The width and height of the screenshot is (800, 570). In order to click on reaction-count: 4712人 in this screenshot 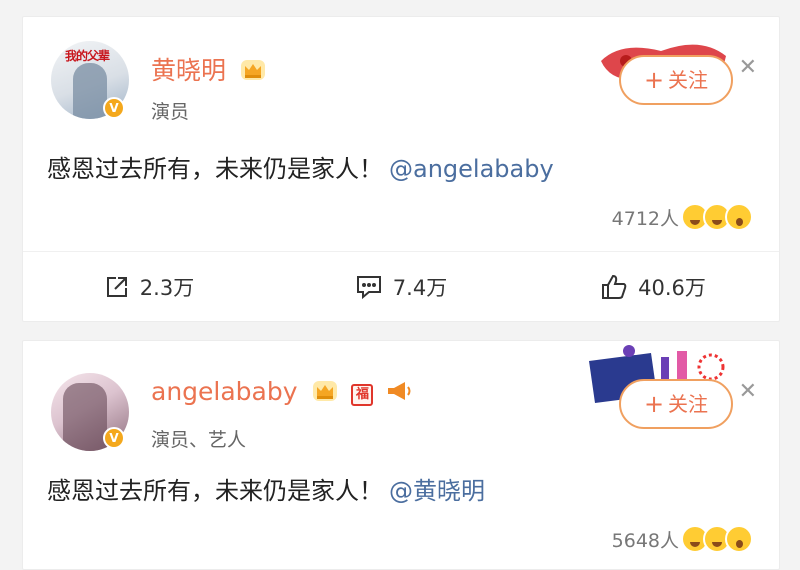, I will do `click(645, 218)`.